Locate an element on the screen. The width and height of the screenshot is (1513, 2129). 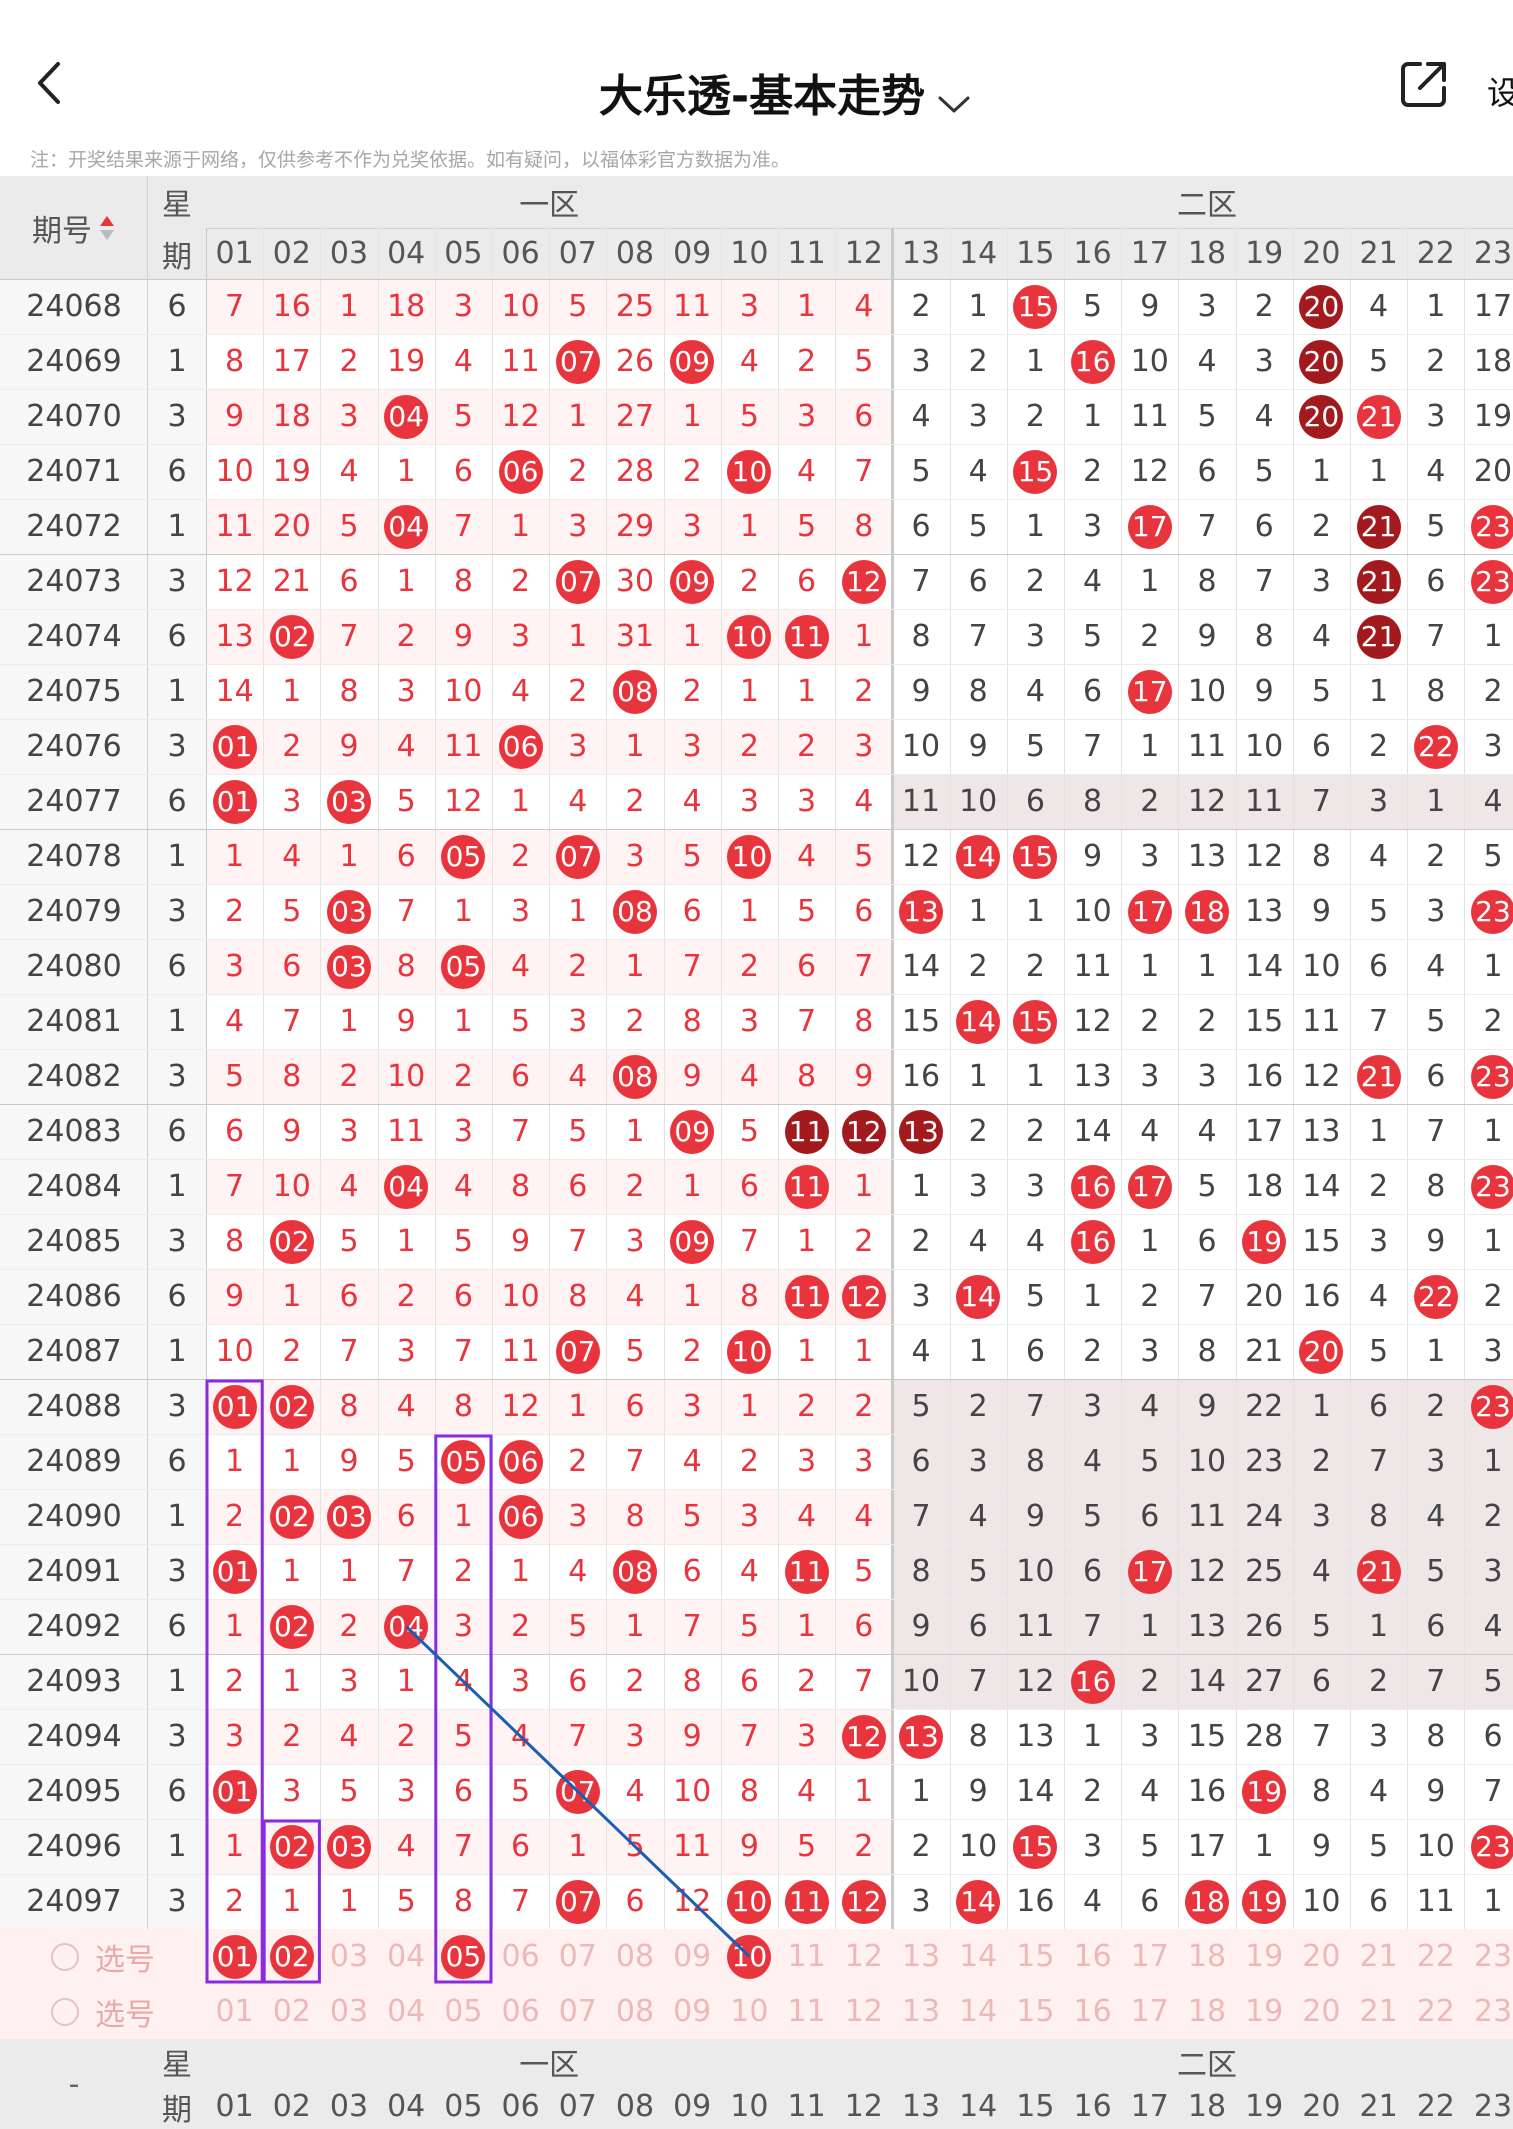
footer-column-header: 16 is located at coordinates (1092, 2106).